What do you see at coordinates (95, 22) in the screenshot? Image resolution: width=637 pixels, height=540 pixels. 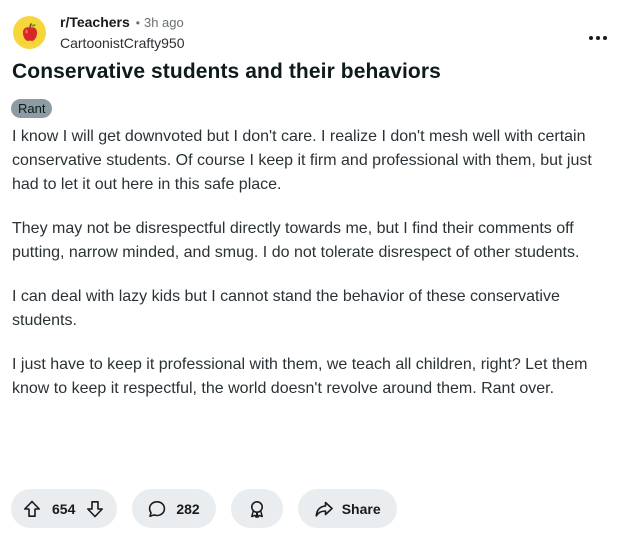 I see `subreddit-name: r/Teachers` at bounding box center [95, 22].